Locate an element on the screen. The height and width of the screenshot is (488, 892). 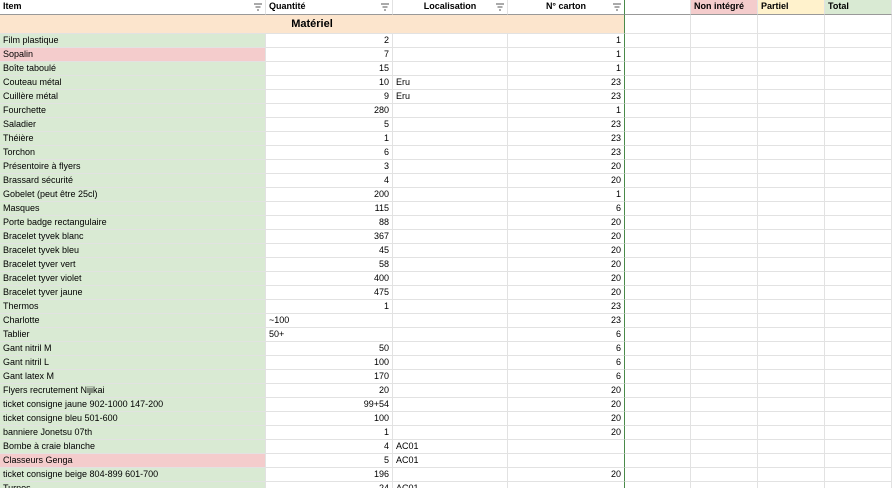
cell-quantite: 2 is located at coordinates (329, 41).